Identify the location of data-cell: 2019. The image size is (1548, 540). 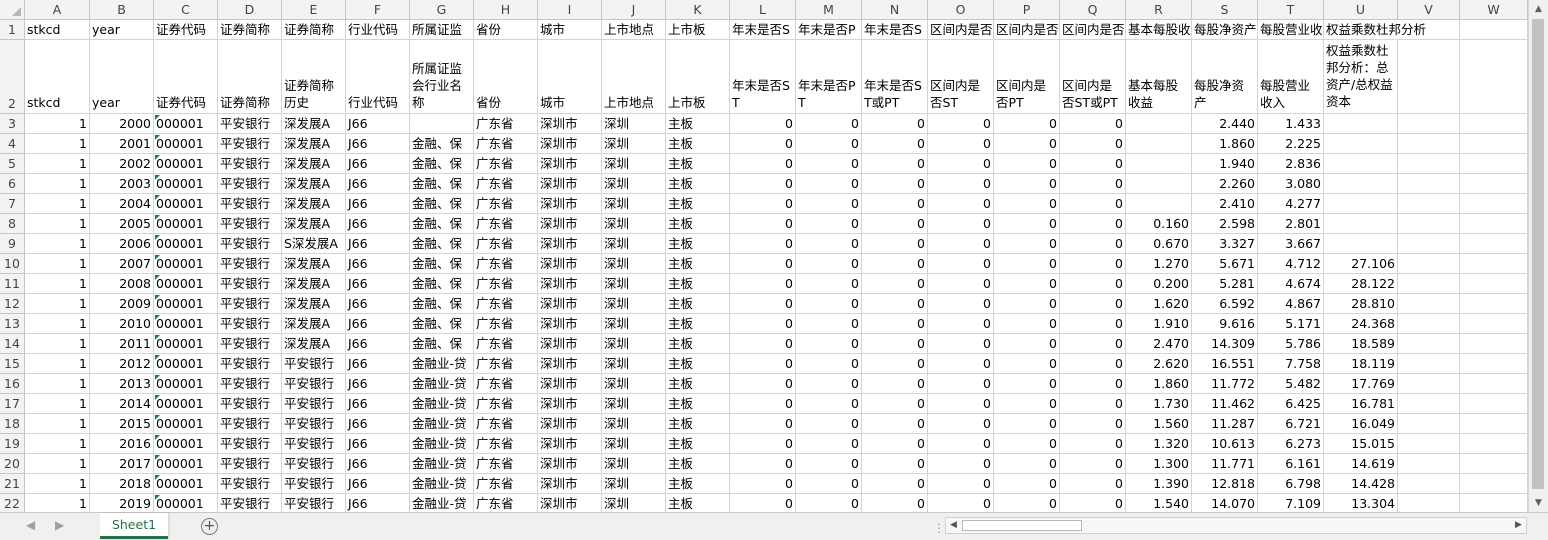
(122, 503).